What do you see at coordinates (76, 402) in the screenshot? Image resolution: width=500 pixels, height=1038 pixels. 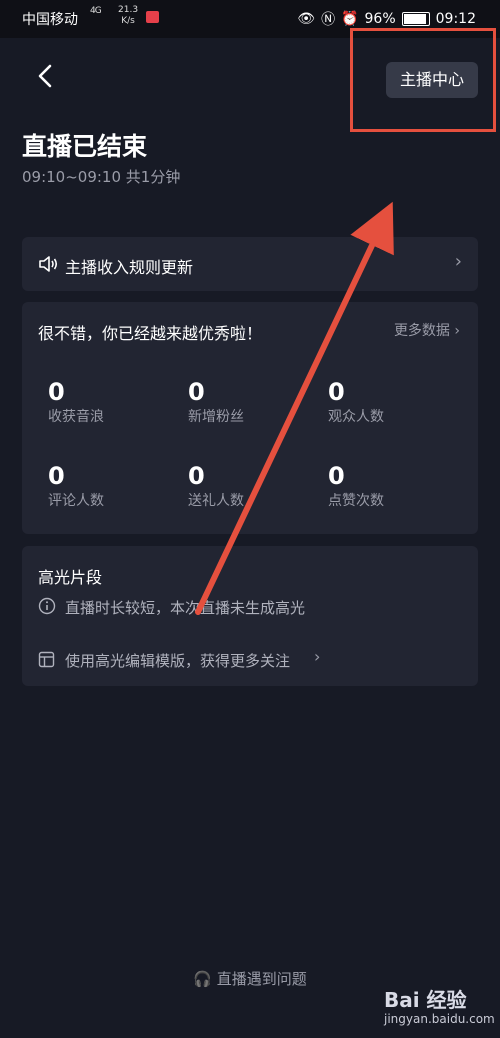 I see `stat-item: 0 收获音浪` at bounding box center [76, 402].